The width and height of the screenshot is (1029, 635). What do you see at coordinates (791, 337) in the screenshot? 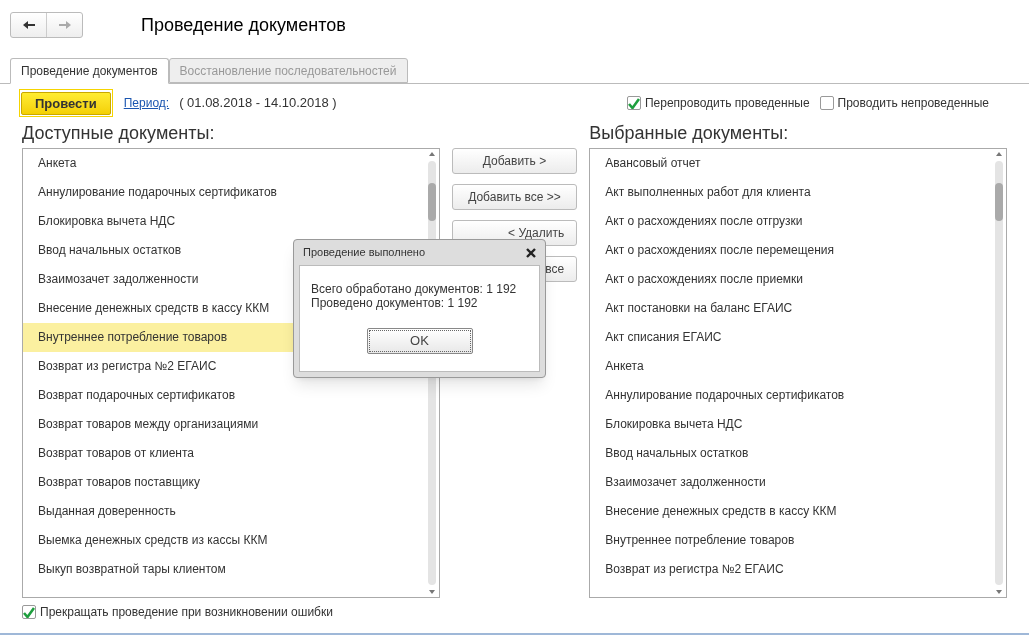
I see `list-item: Акт списания ЕГАИС` at bounding box center [791, 337].